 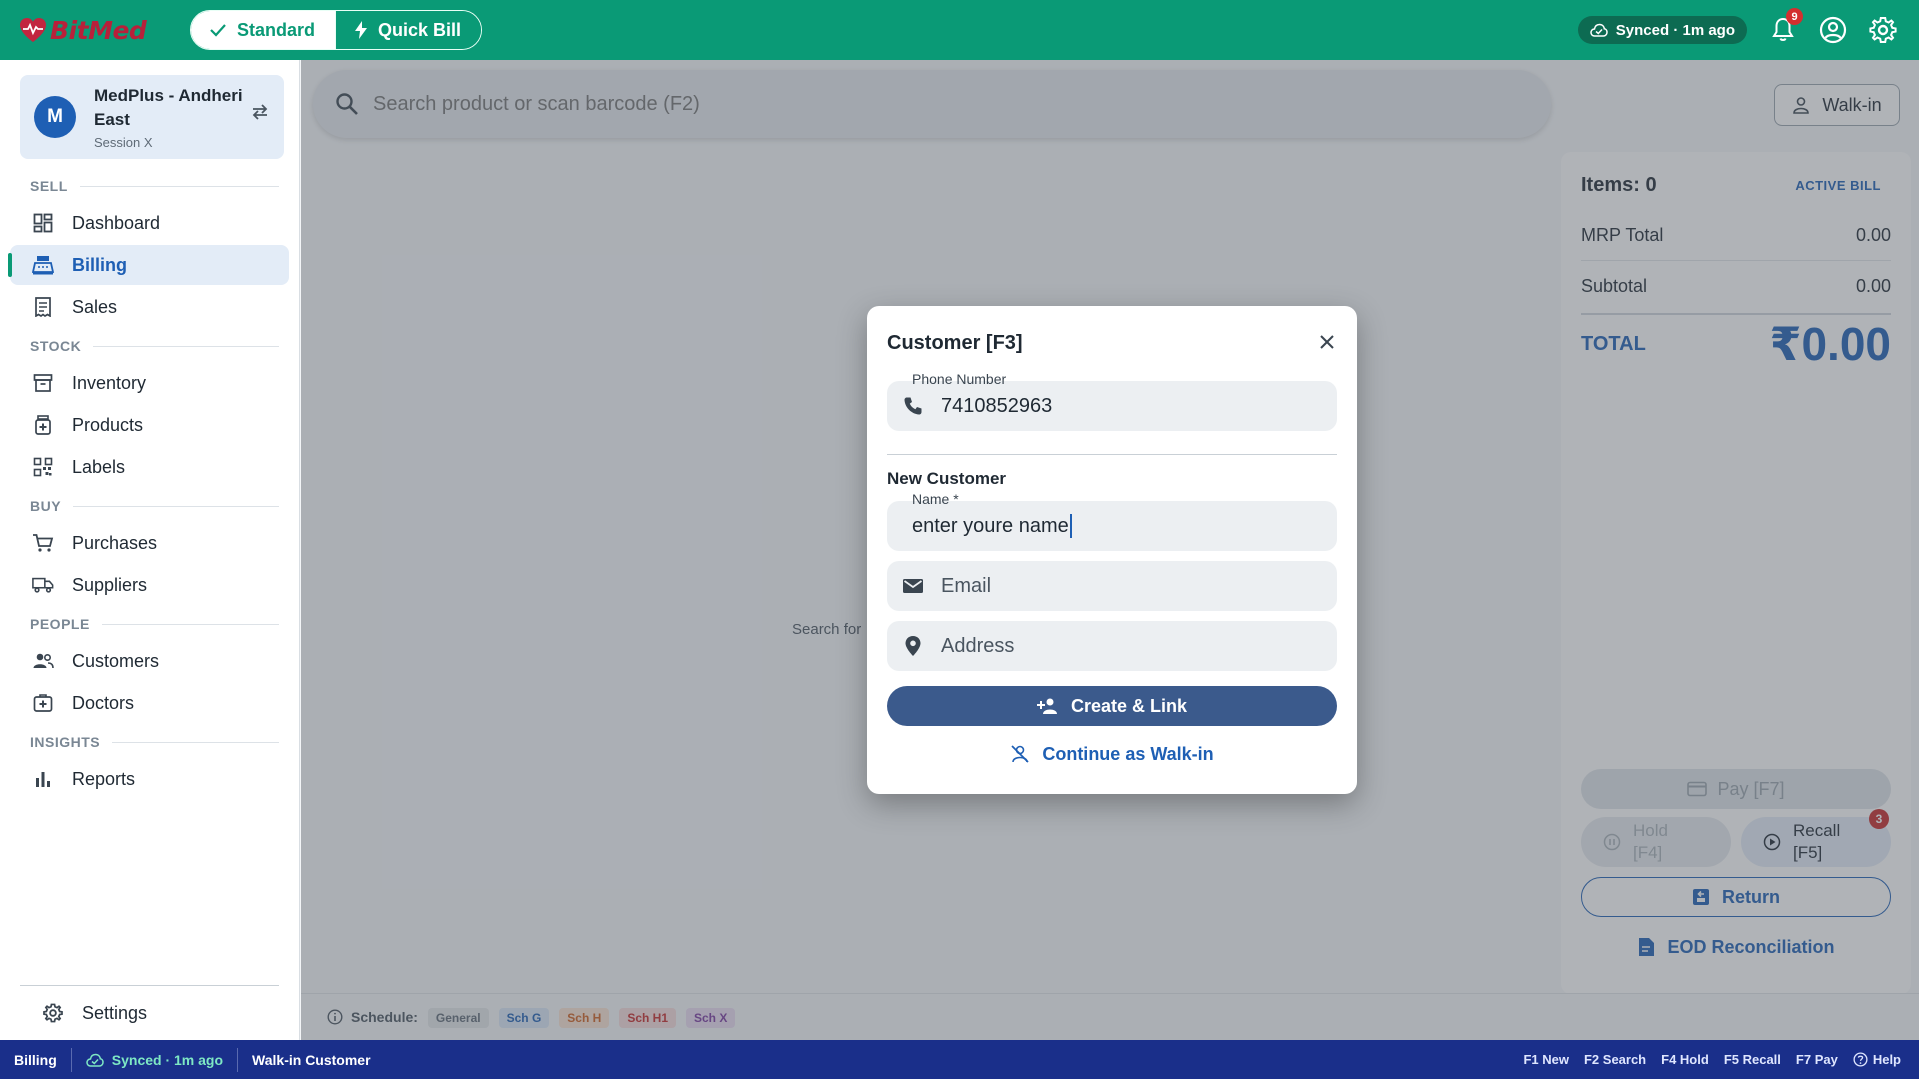 I want to click on sidebar-item-customers: Customers, so click(x=149, y=661).